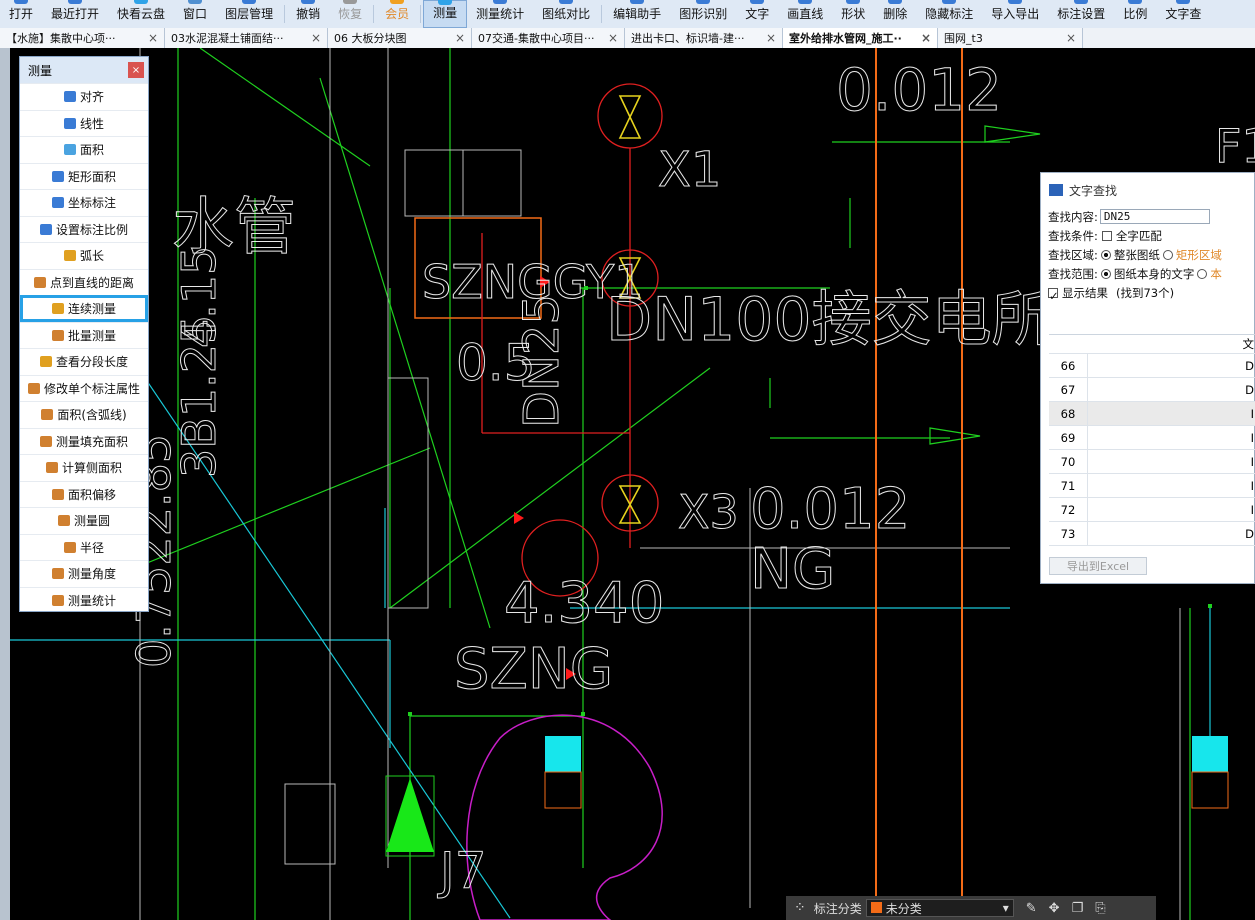  Describe the element at coordinates (195, 14) in the screenshot. I see `toolbar-button: 窗口` at that location.